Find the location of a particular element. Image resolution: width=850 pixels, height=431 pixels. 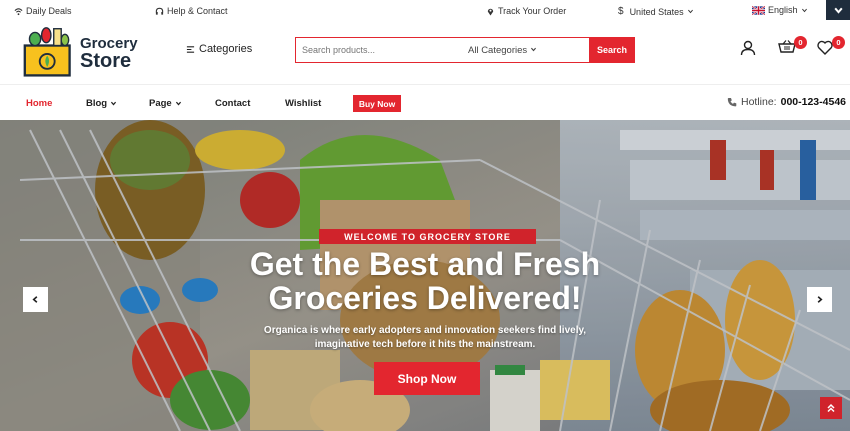

account-button is located at coordinates (748, 50).